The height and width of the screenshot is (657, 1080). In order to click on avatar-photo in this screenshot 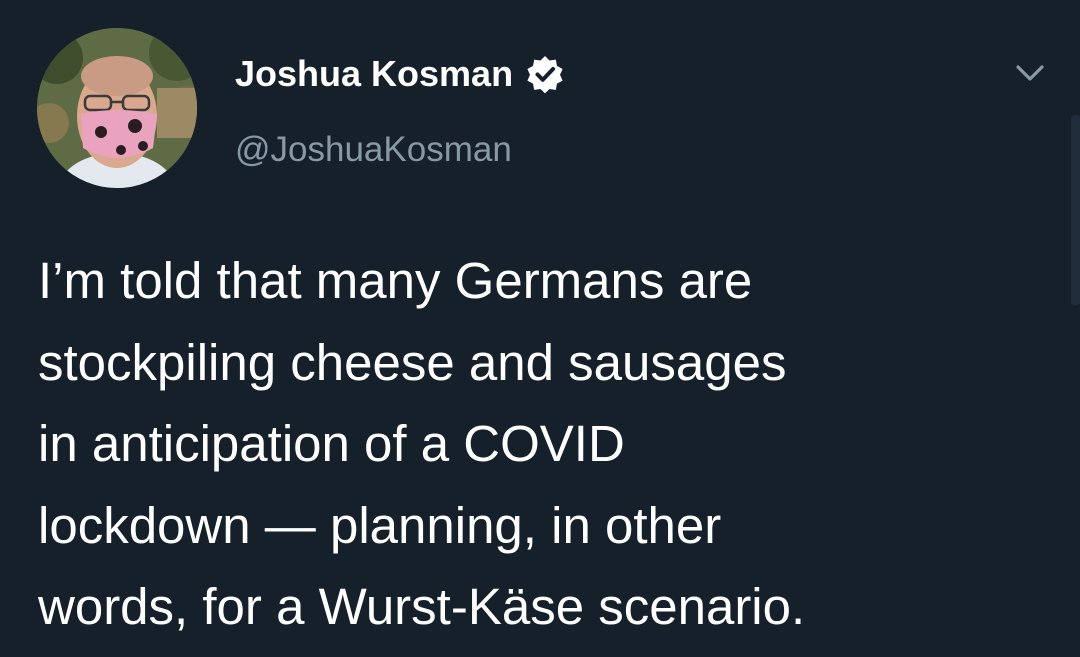, I will do `click(117, 108)`.